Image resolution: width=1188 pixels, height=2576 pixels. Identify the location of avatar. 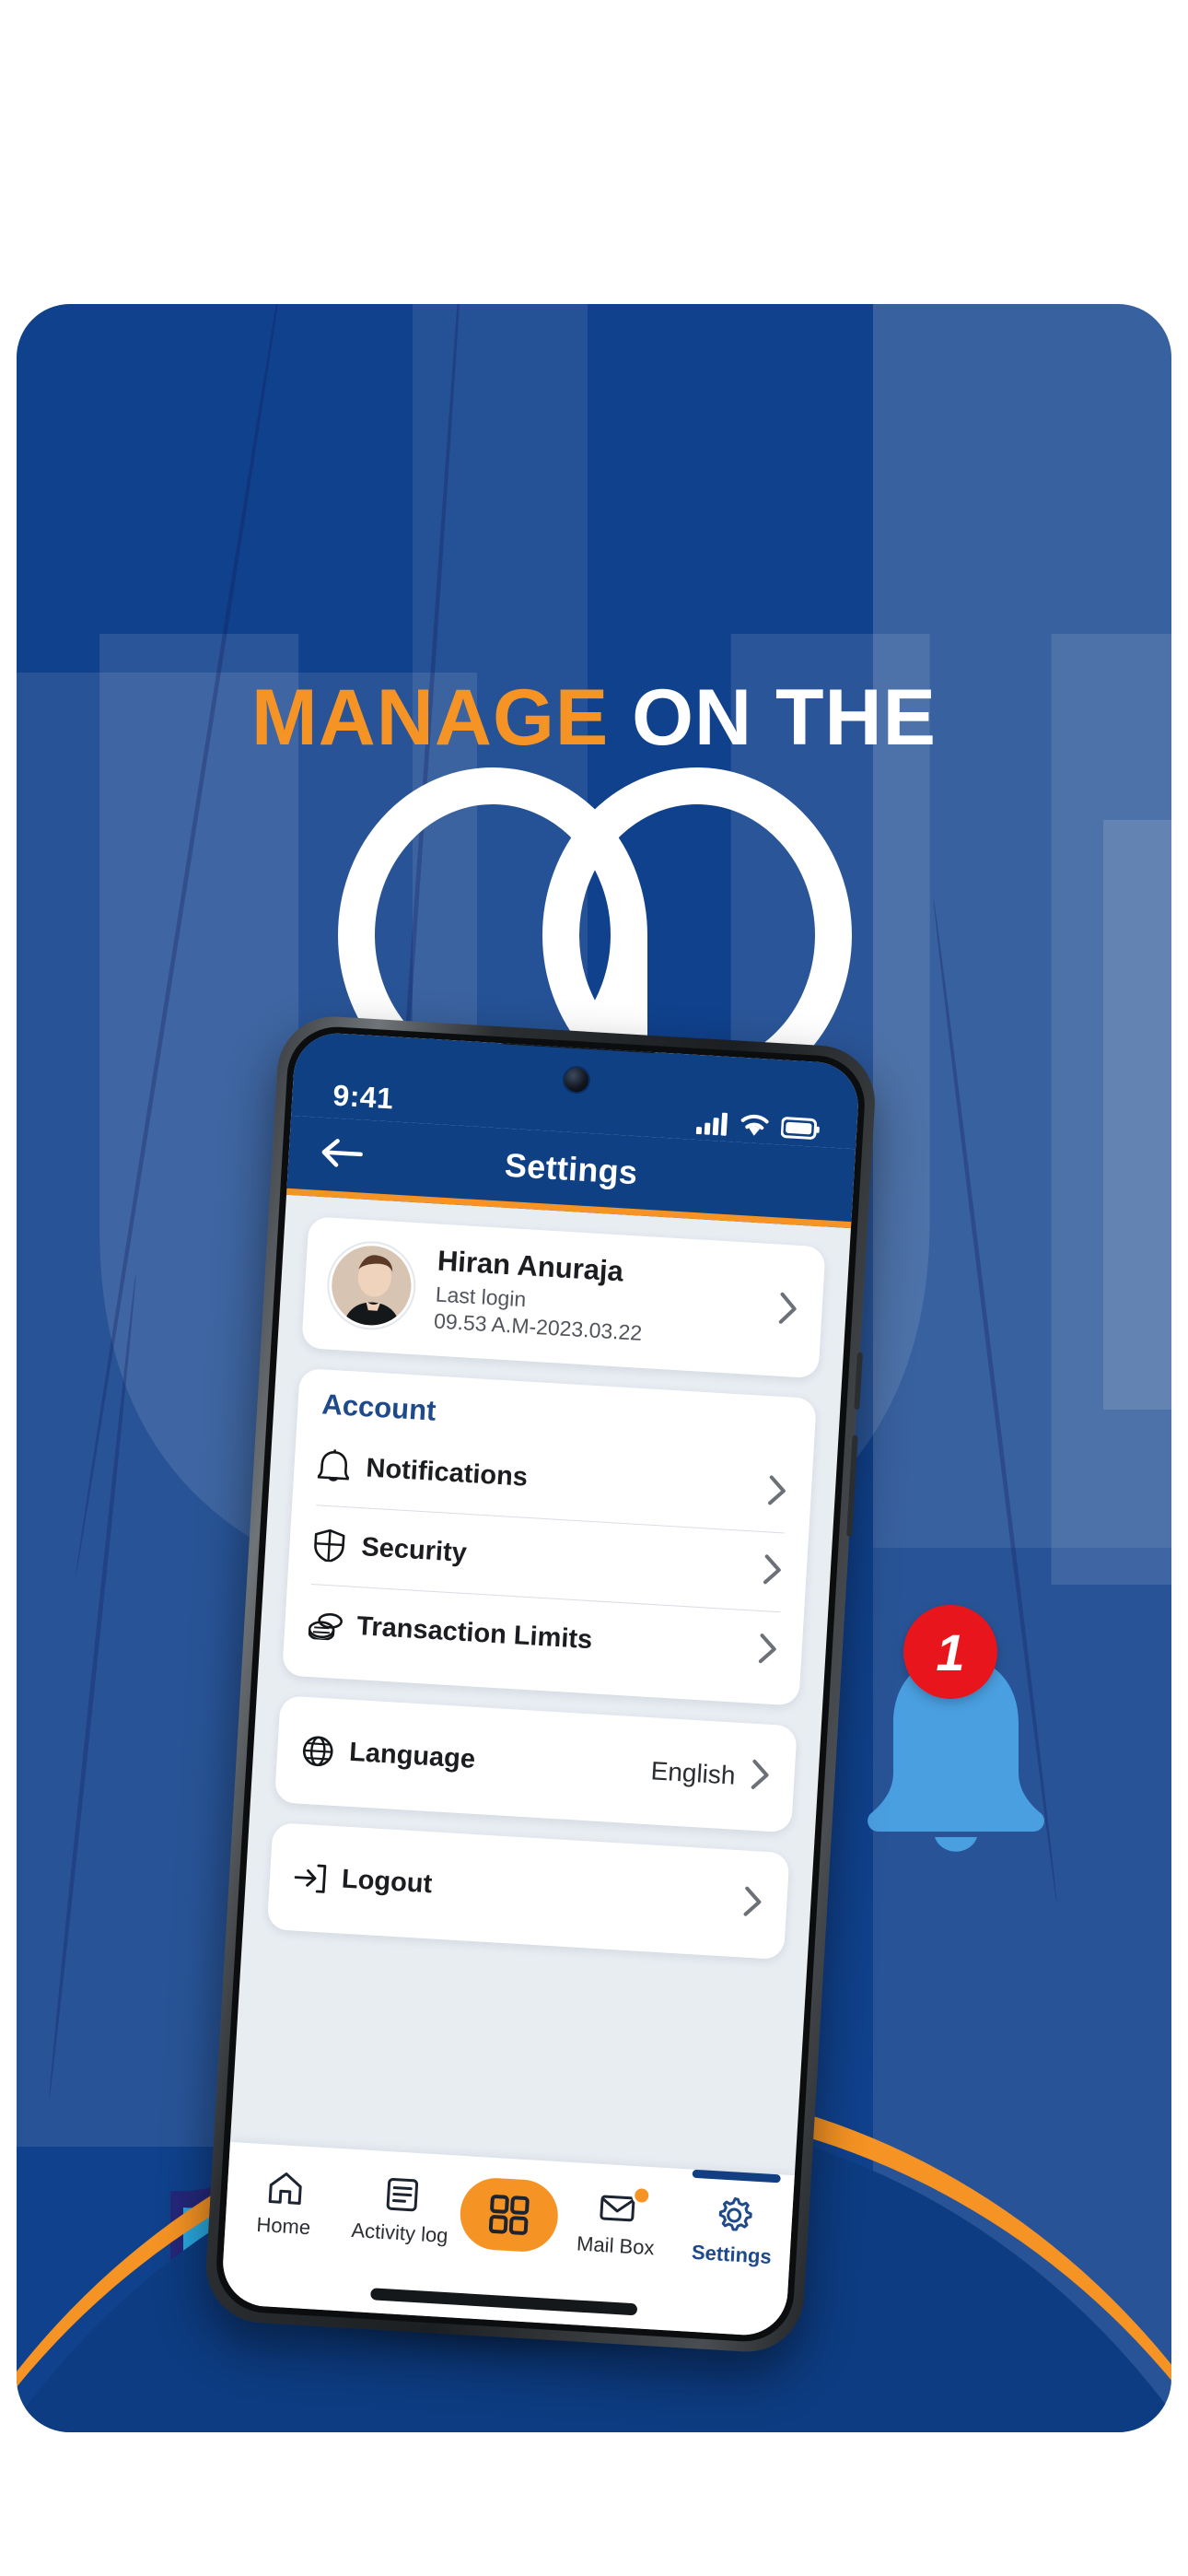
(371, 1286).